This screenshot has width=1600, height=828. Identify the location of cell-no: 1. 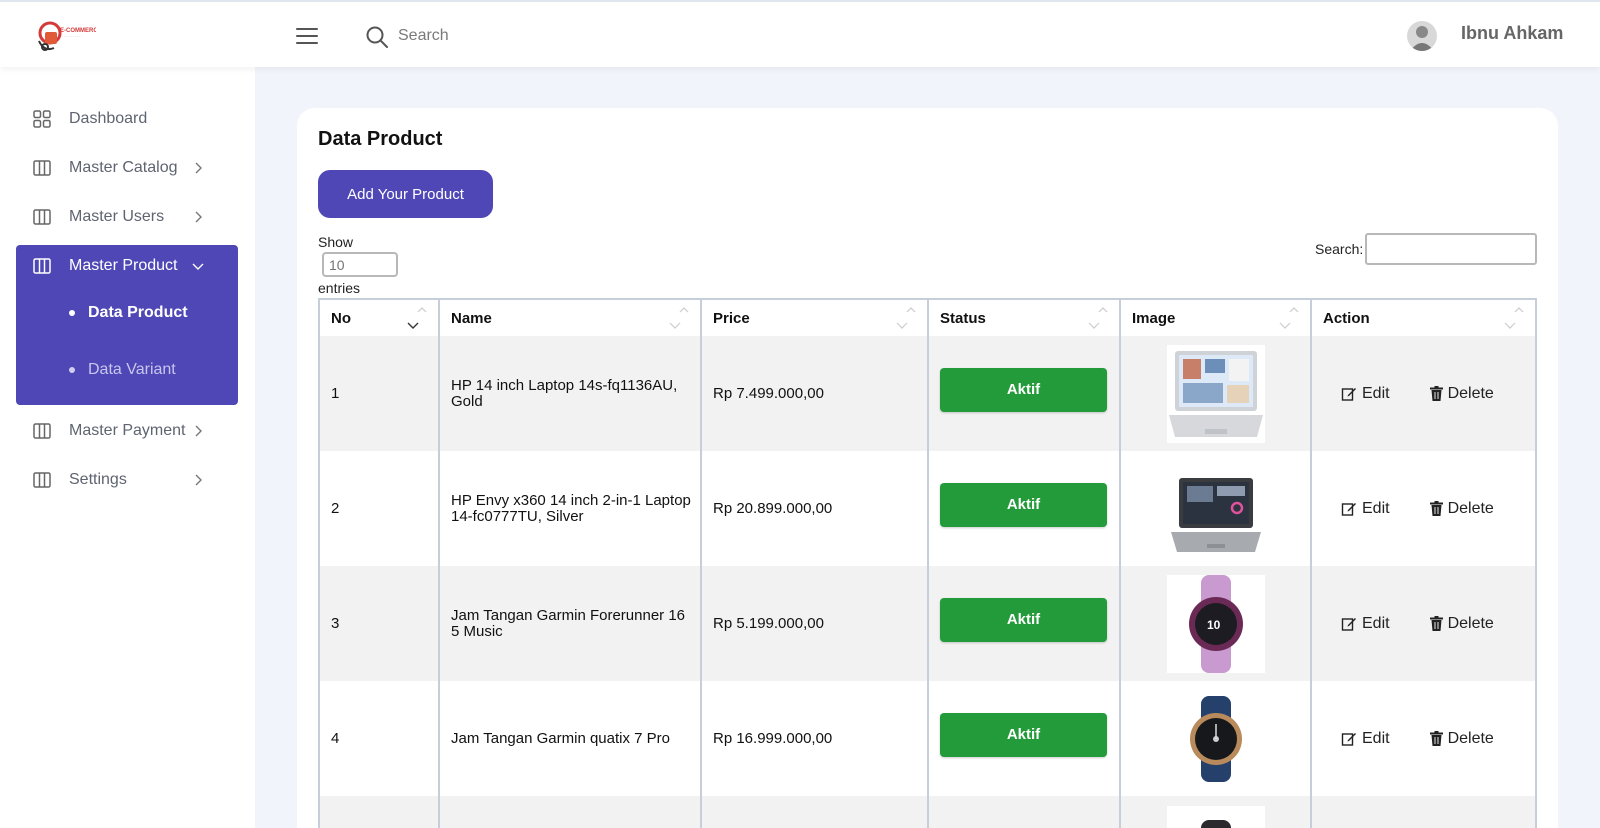
(380, 393).